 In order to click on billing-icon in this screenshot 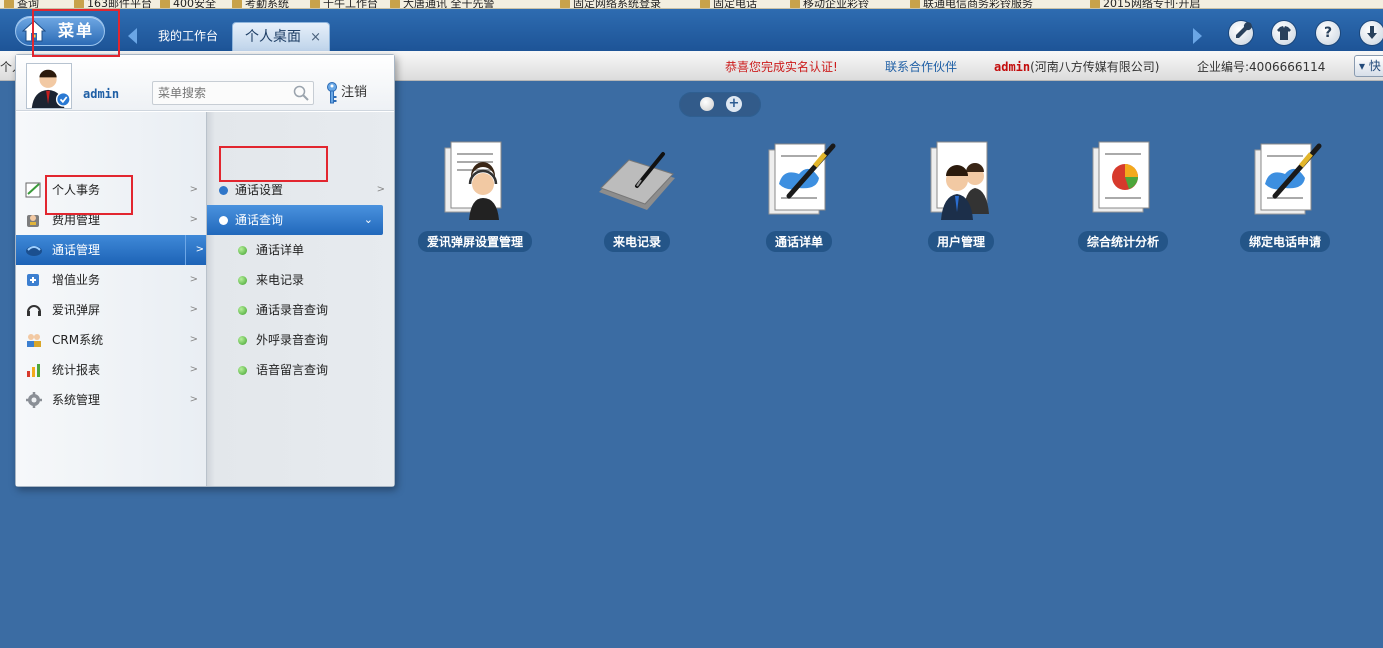, I will do `click(33, 221)`.